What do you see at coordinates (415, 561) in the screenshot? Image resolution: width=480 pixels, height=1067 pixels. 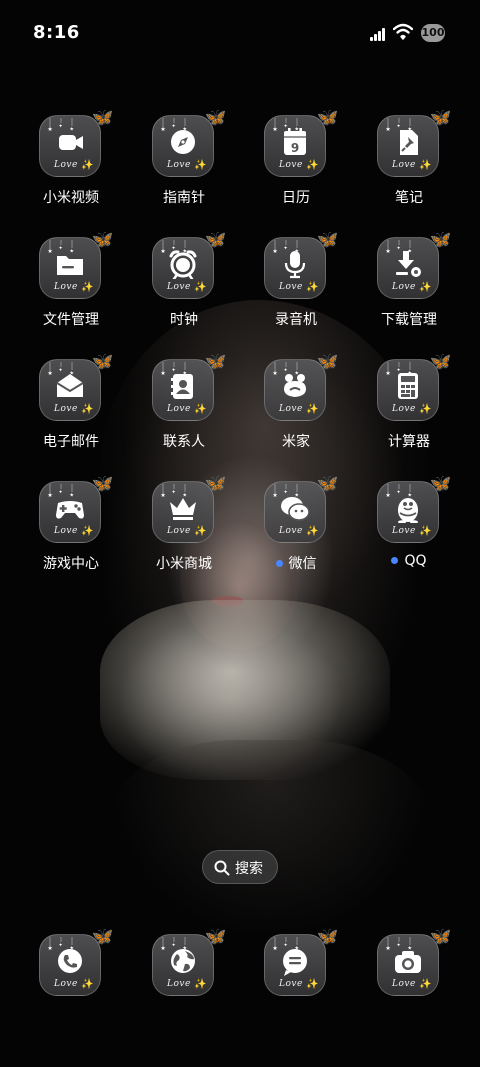 I see `app-label-text: QQ` at bounding box center [415, 561].